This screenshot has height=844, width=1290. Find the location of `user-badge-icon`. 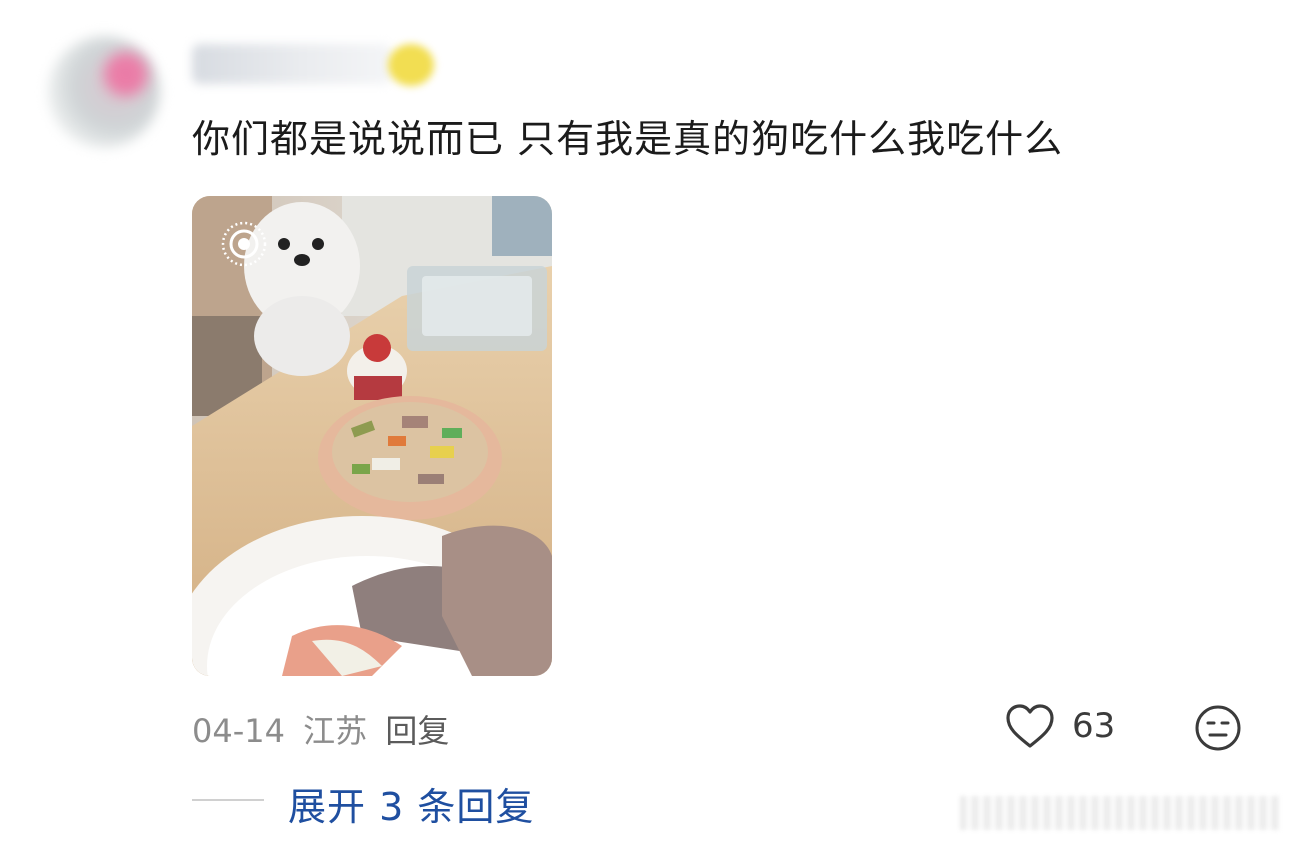

user-badge-icon is located at coordinates (411, 65).